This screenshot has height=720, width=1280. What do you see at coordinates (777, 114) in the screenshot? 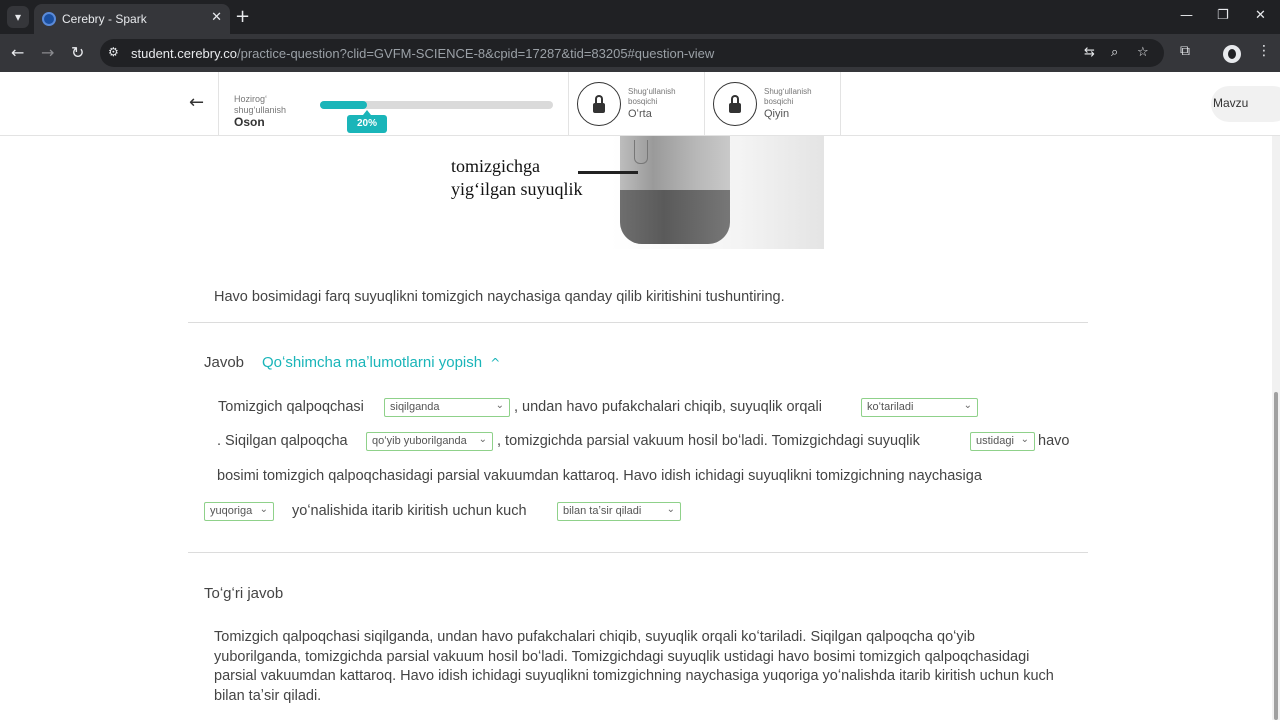
I see `level-hard-value: Qiyin` at bounding box center [777, 114].